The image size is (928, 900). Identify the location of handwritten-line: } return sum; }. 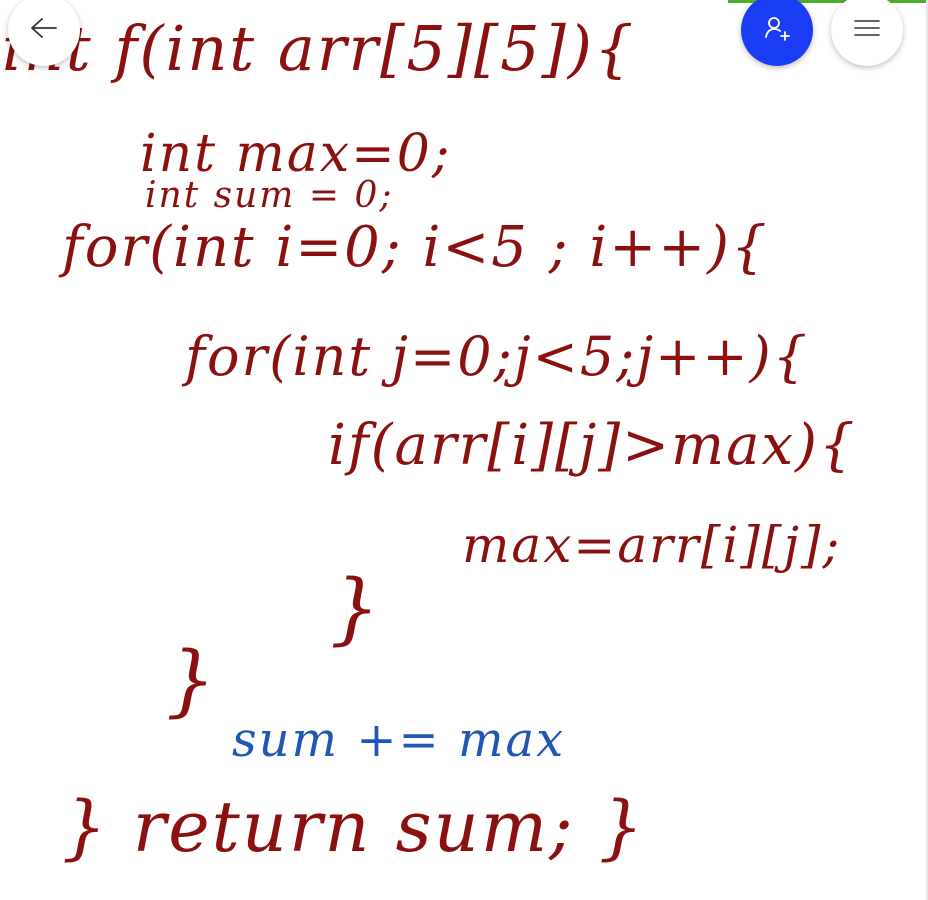
(354, 827).